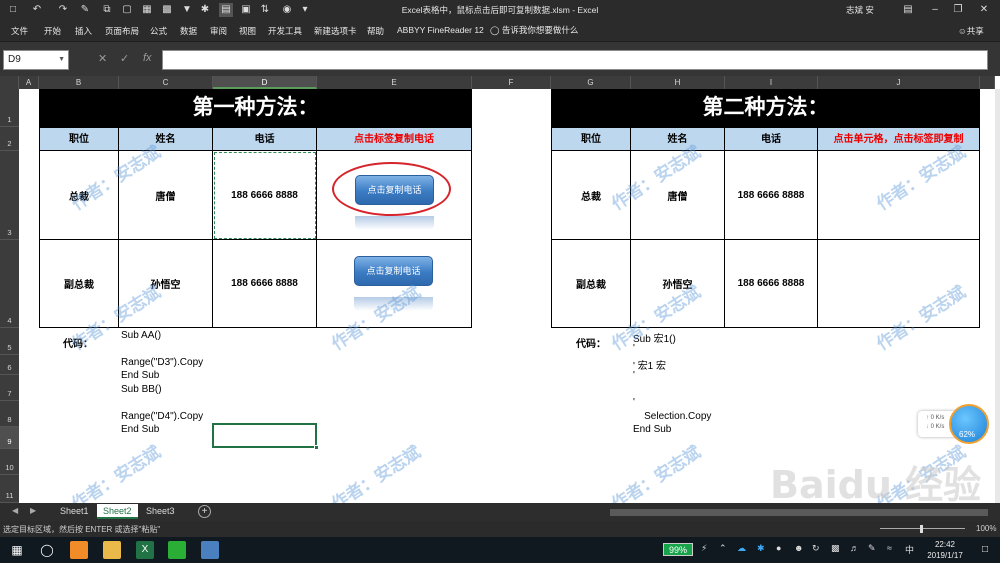  I want to click on sync-icon: ↻, so click(816, 548).